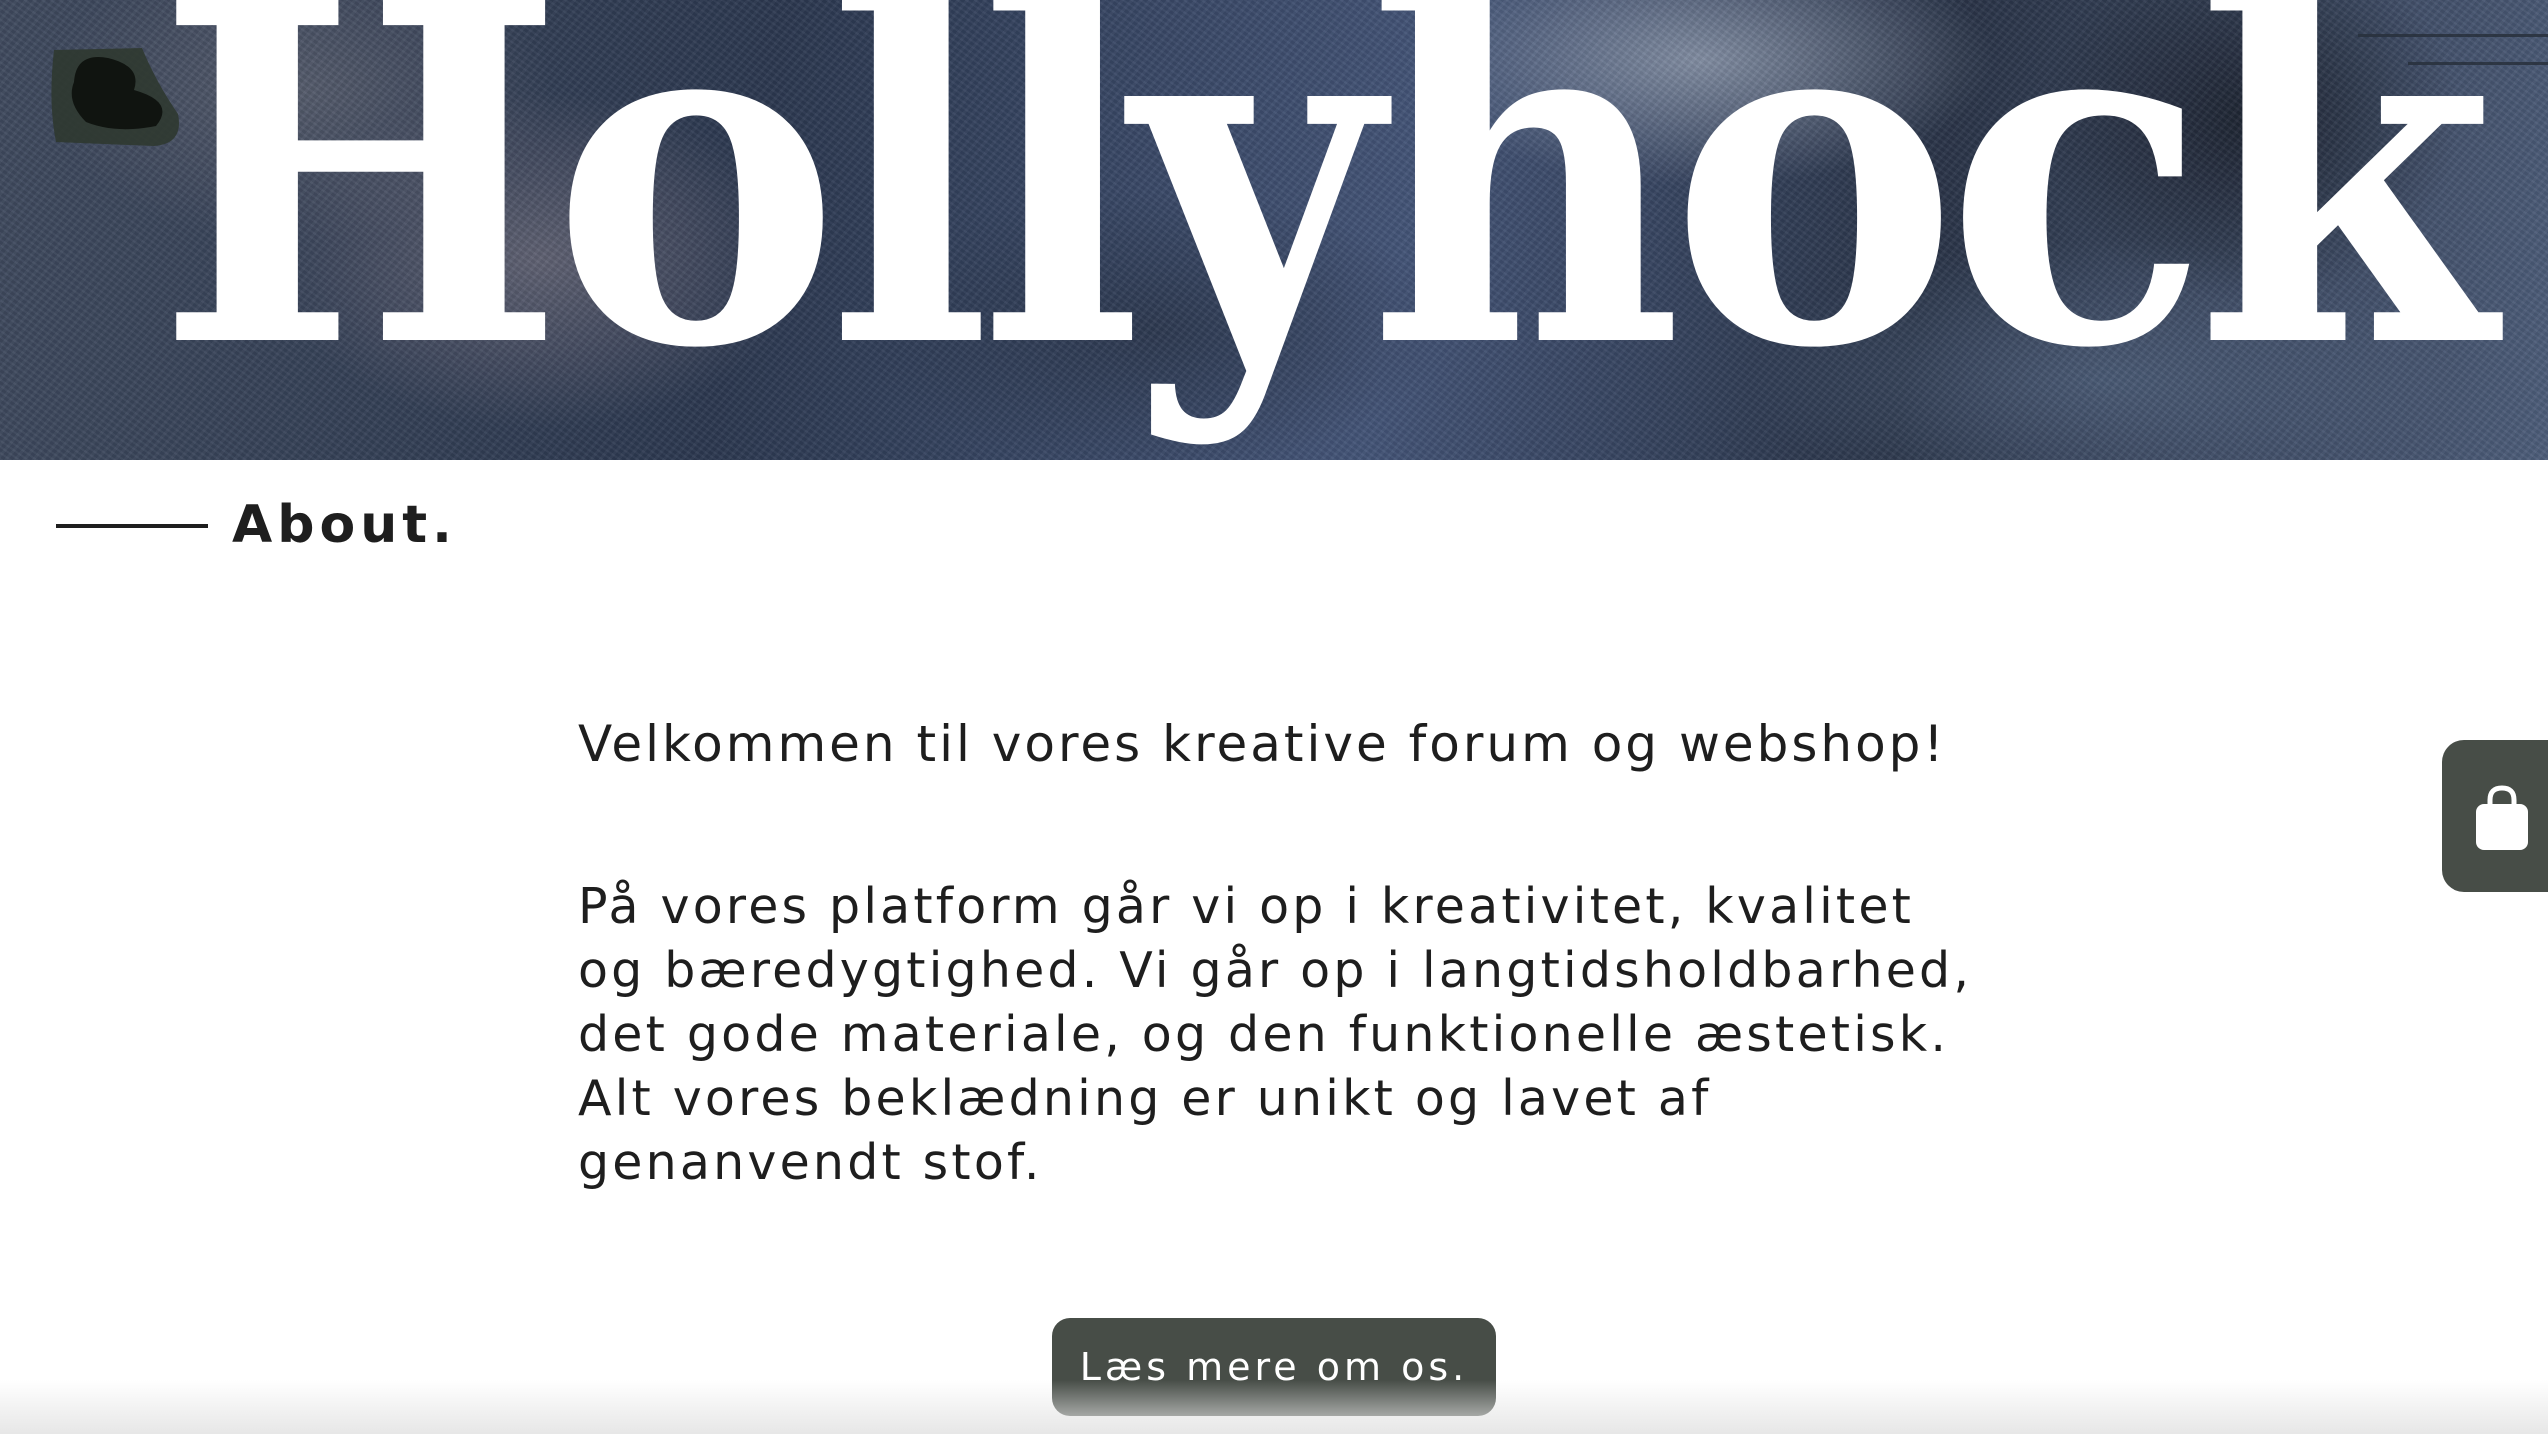  I want to click on section-heading: About., so click(344, 525).